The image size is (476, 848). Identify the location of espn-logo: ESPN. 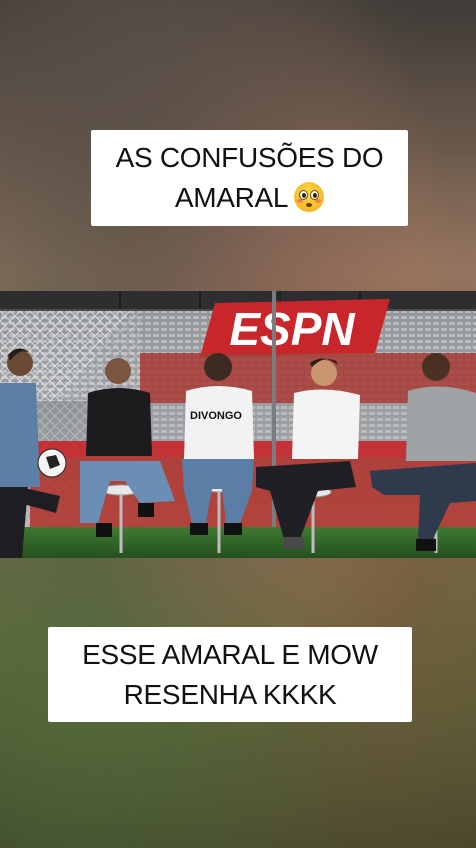
(295, 328).